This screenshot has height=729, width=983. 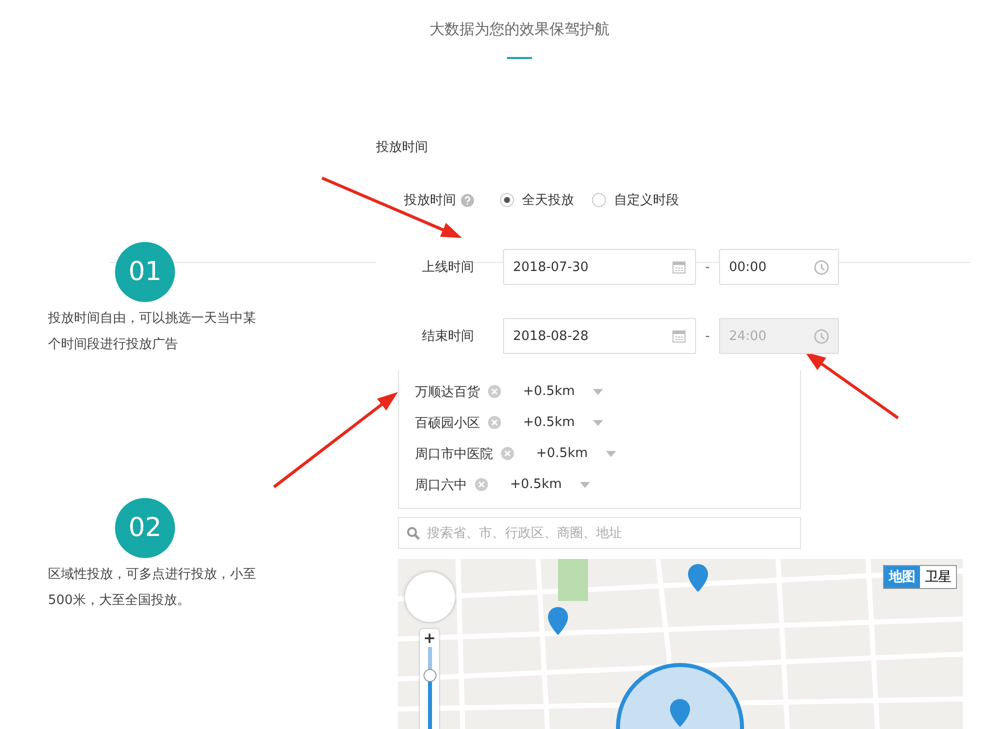 What do you see at coordinates (520, 29) in the screenshot?
I see `subtitle: 大数据为您的效果保驾护航` at bounding box center [520, 29].